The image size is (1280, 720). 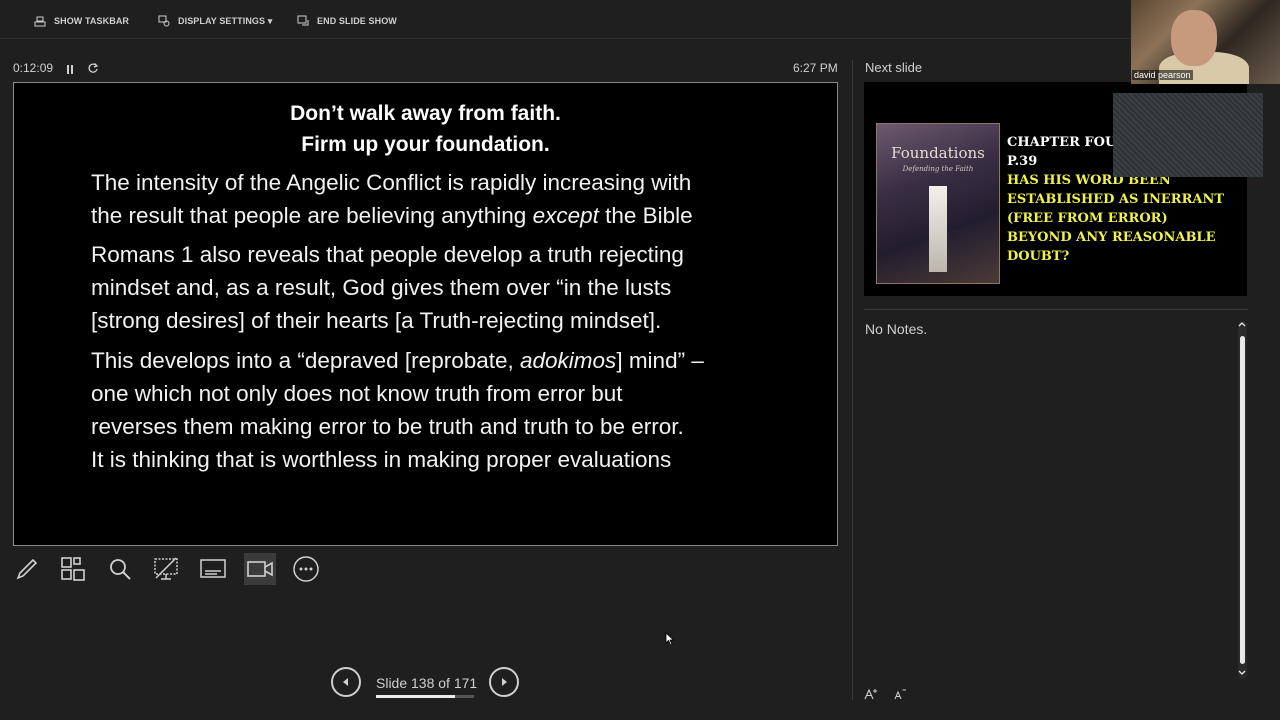 I want to click on slide-progress-bar, so click(x=425, y=696).